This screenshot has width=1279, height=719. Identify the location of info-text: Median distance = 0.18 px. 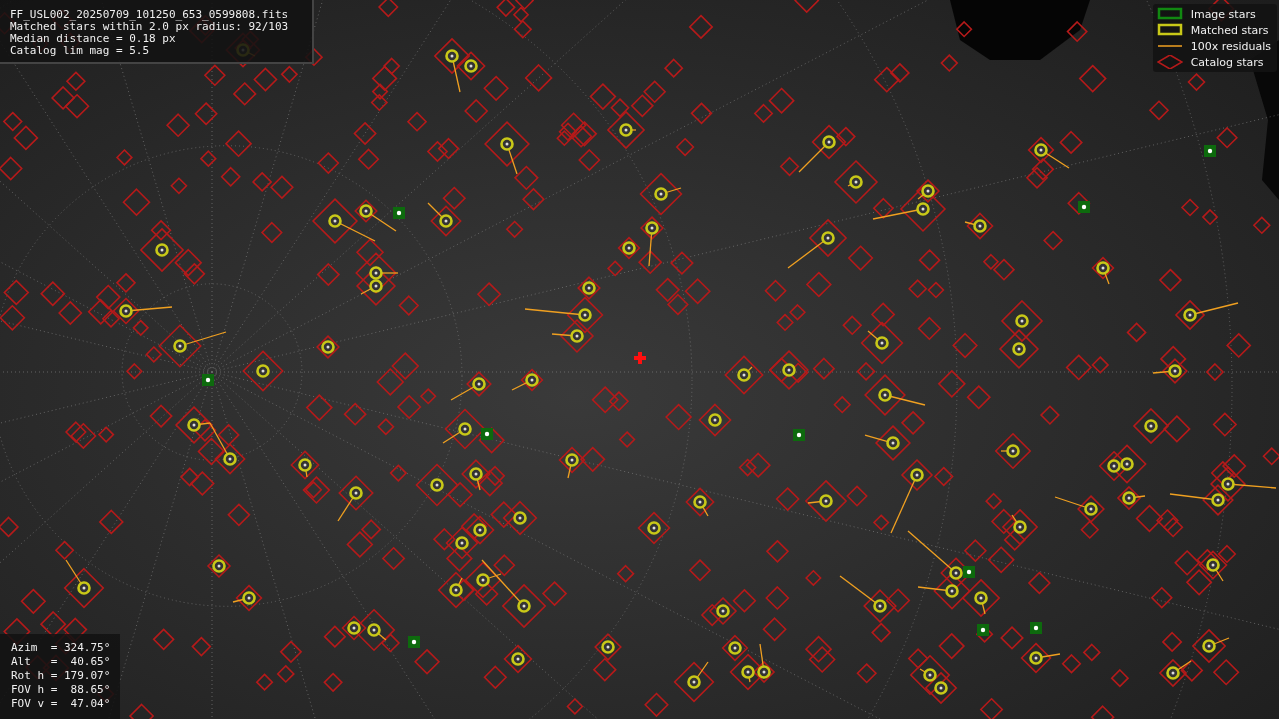
(93, 39).